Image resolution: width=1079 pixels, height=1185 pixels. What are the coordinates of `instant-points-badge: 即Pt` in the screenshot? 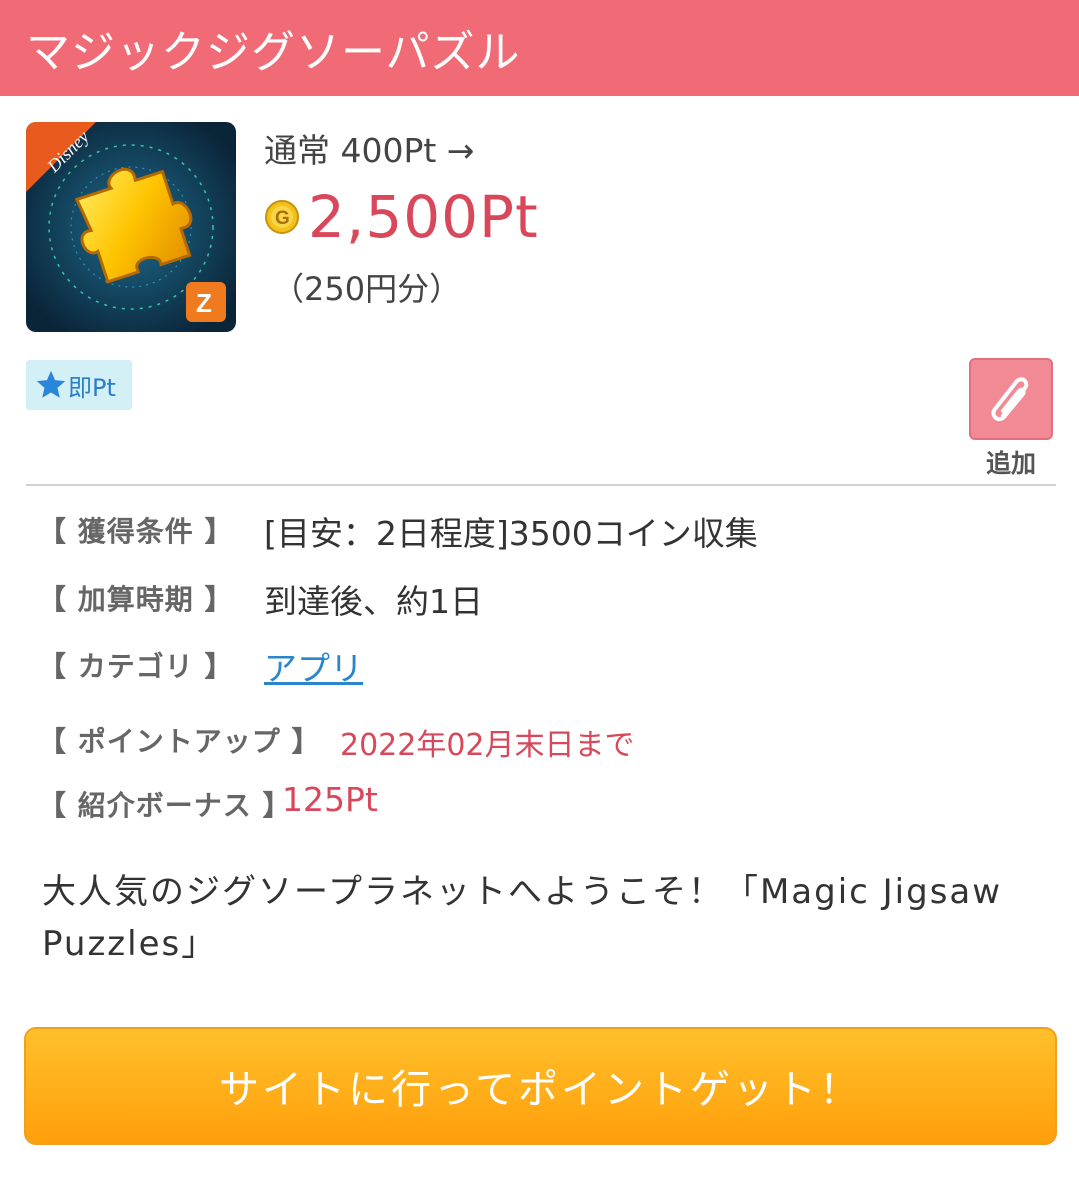 It's located at (79, 385).